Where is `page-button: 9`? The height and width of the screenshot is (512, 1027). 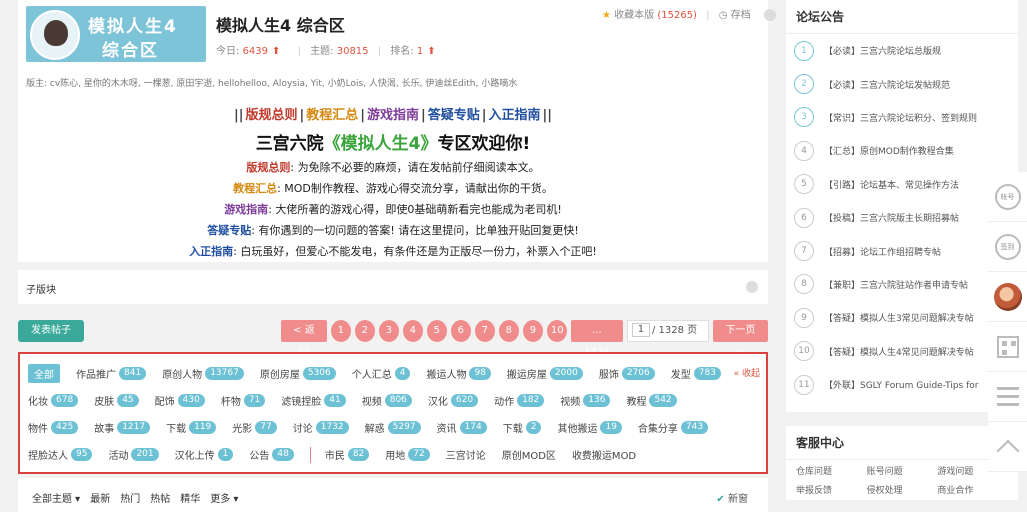 page-button: 9 is located at coordinates (532, 331).